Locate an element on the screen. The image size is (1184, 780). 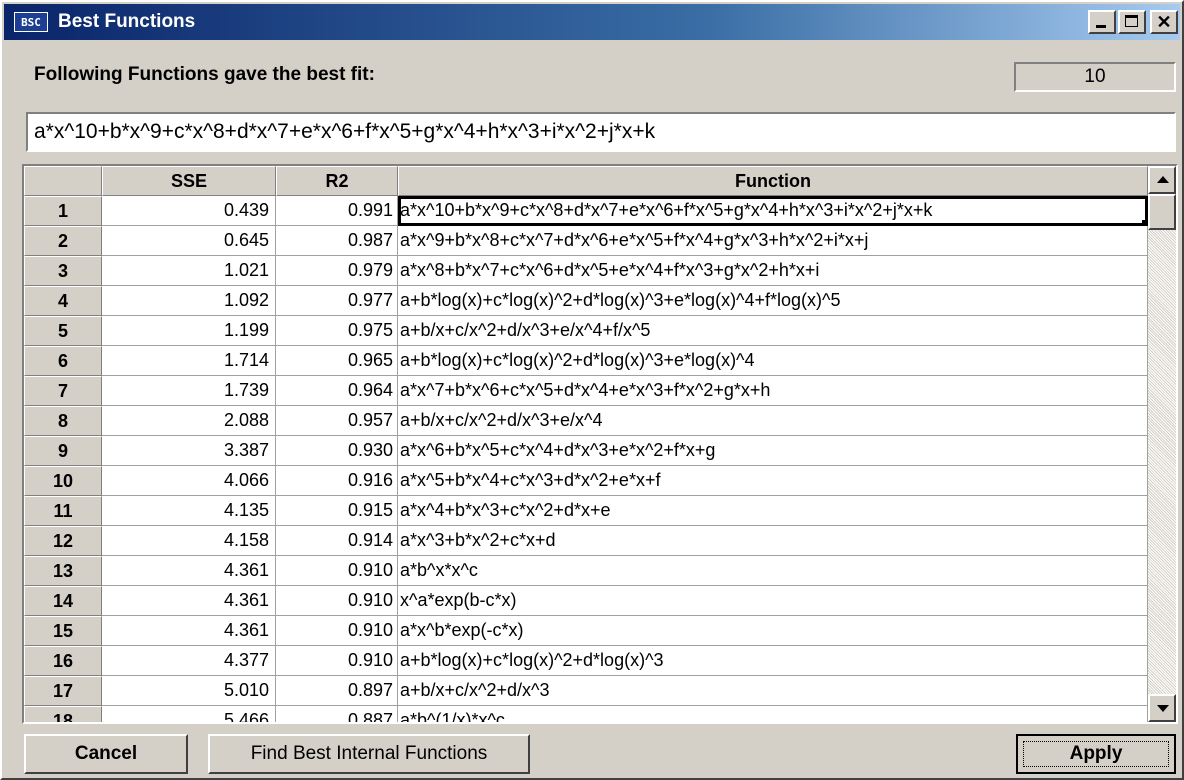
close-button: ✕ is located at coordinates (1164, 22).